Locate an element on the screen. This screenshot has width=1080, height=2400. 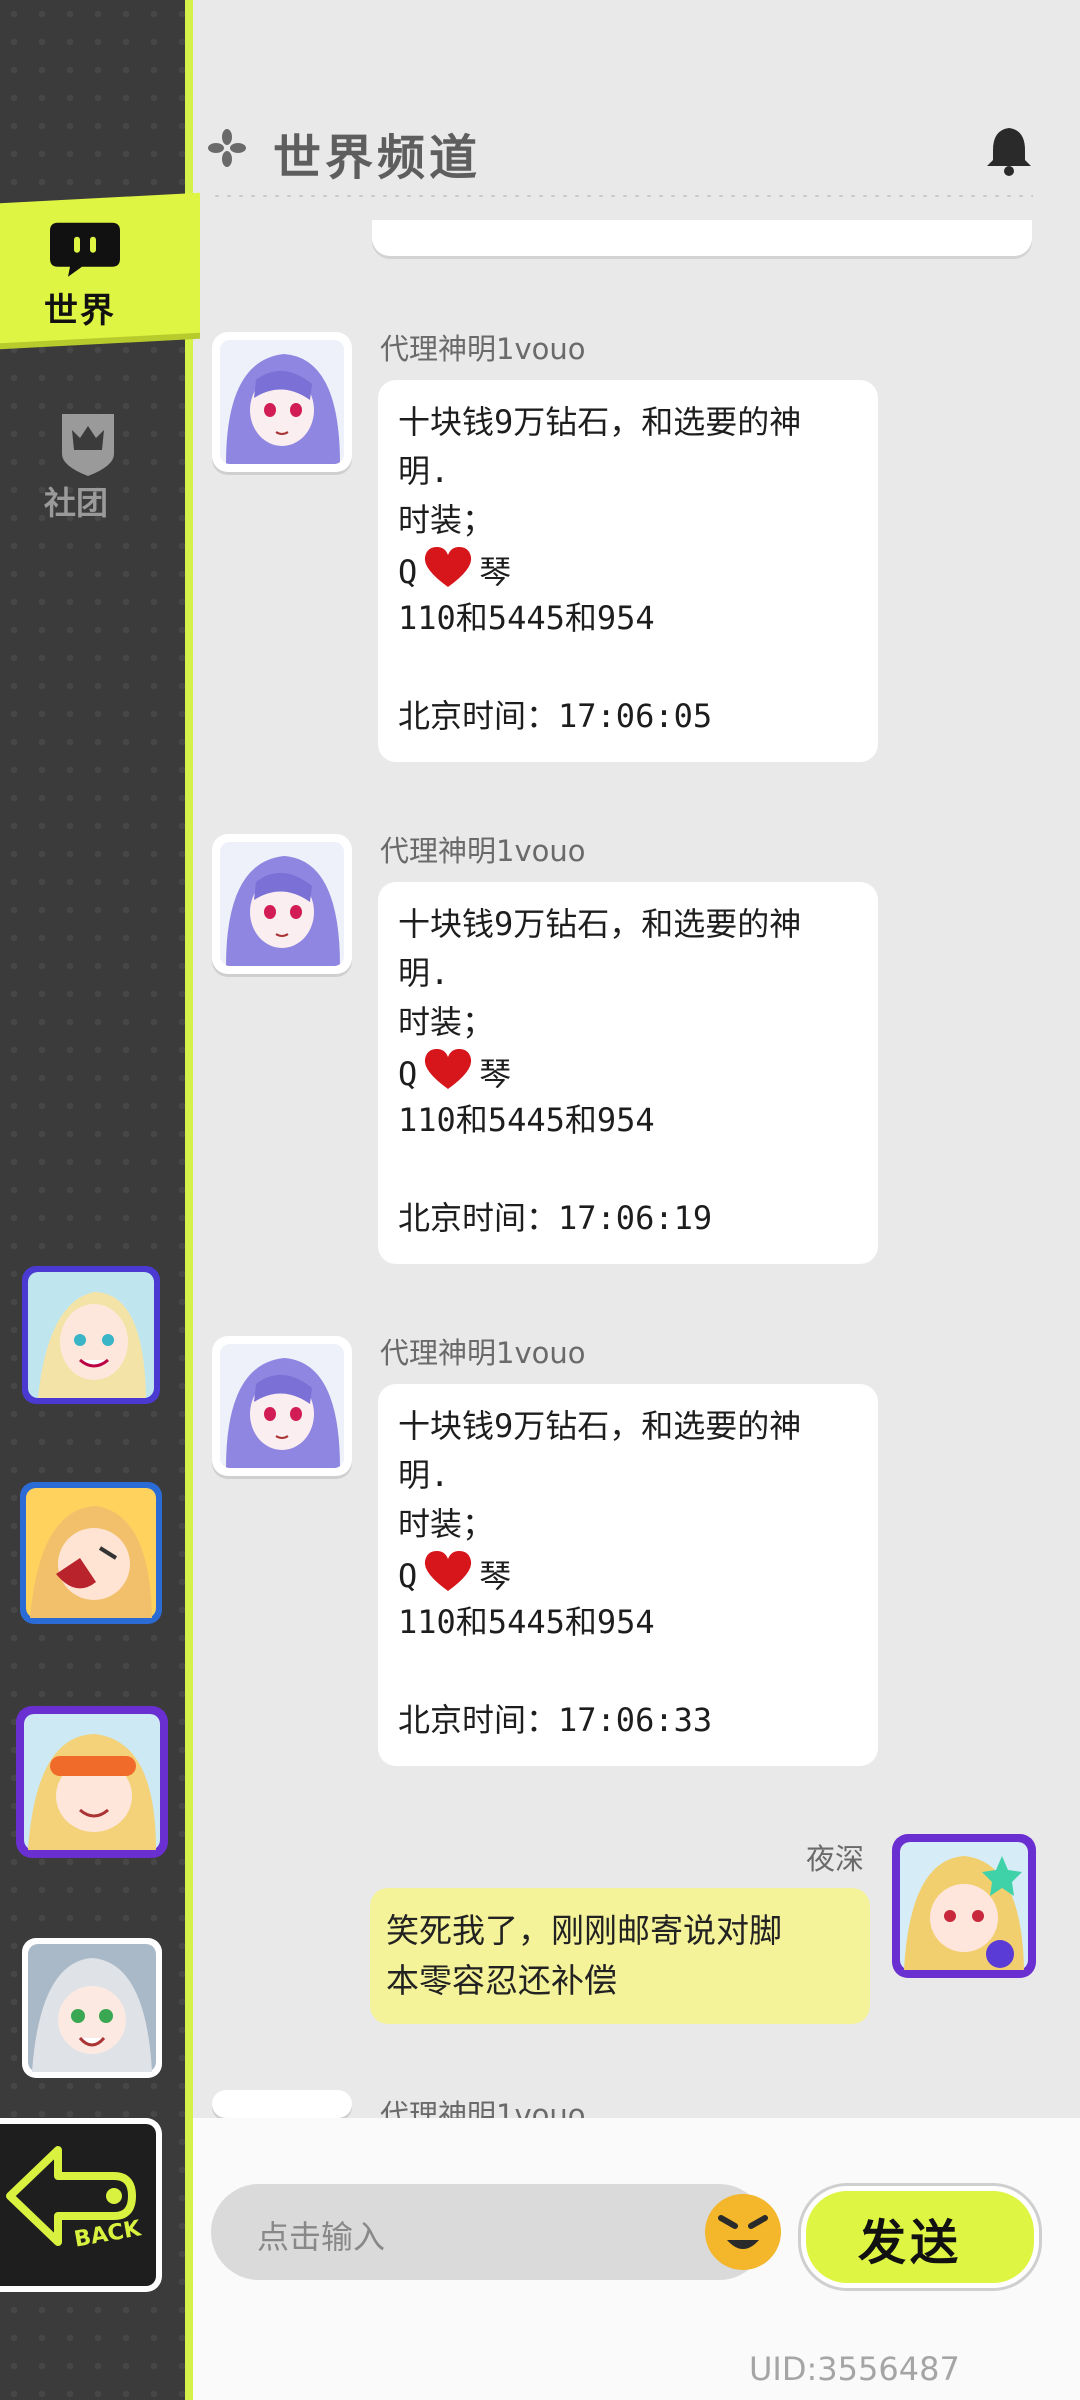
message-timestamp: 北京时间：17:06:33 is located at coordinates (555, 1720).